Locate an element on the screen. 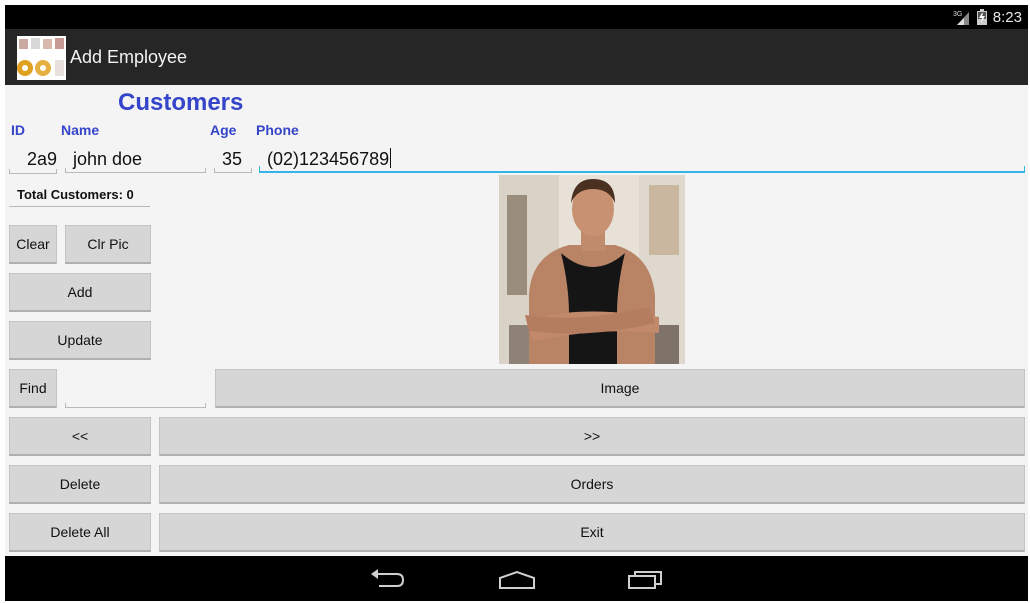  id-field: 2a9 is located at coordinates (33, 159).